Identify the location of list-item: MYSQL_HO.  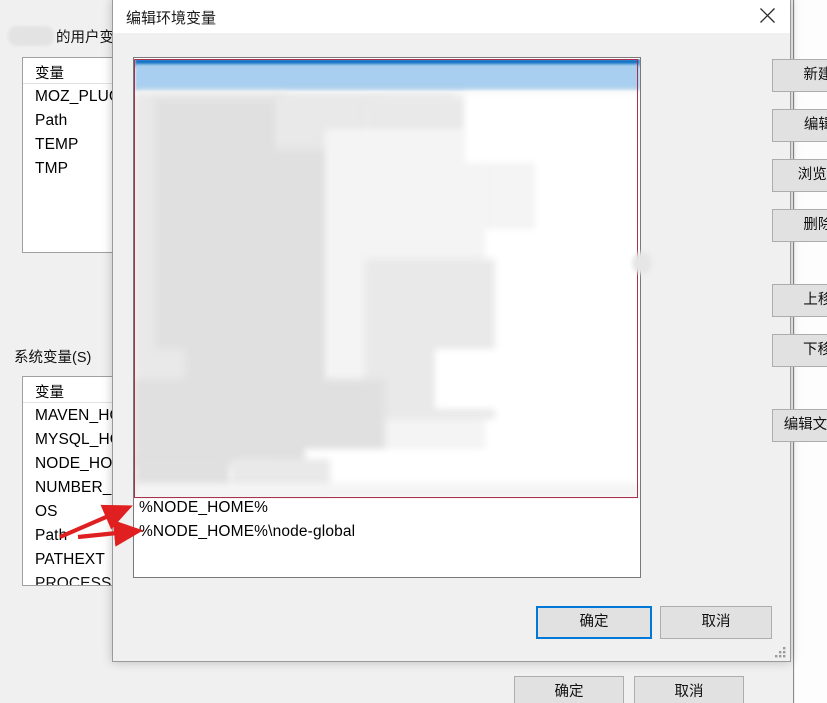
(78, 440).